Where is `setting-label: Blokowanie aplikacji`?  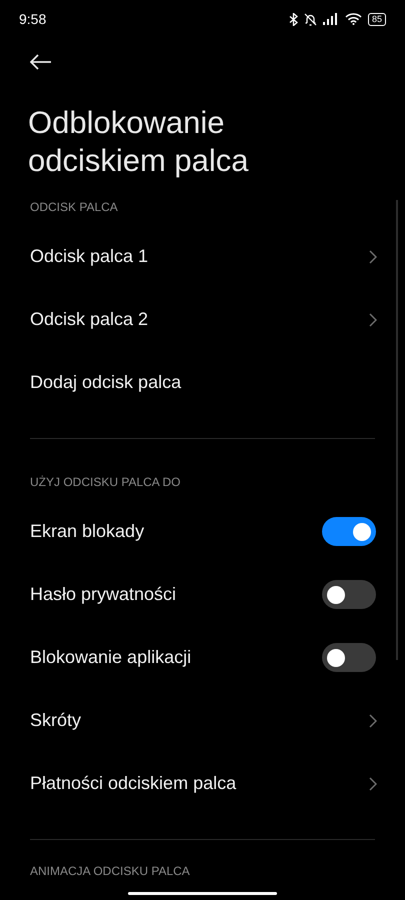 setting-label: Blokowanie aplikacji is located at coordinates (111, 657).